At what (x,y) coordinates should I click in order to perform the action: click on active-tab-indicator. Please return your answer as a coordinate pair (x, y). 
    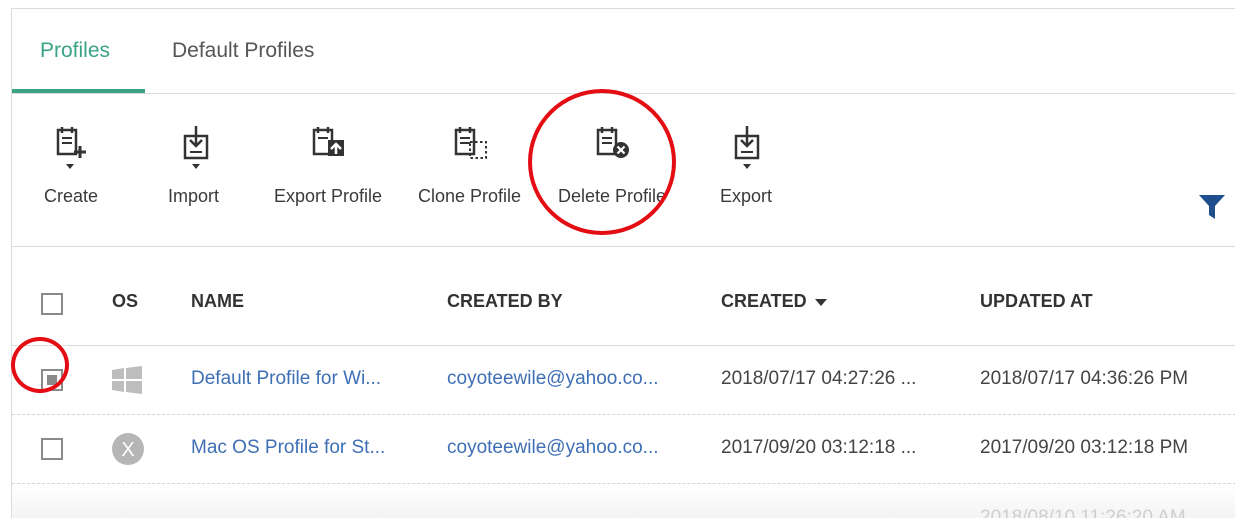
    Looking at the image, I should click on (78, 91).